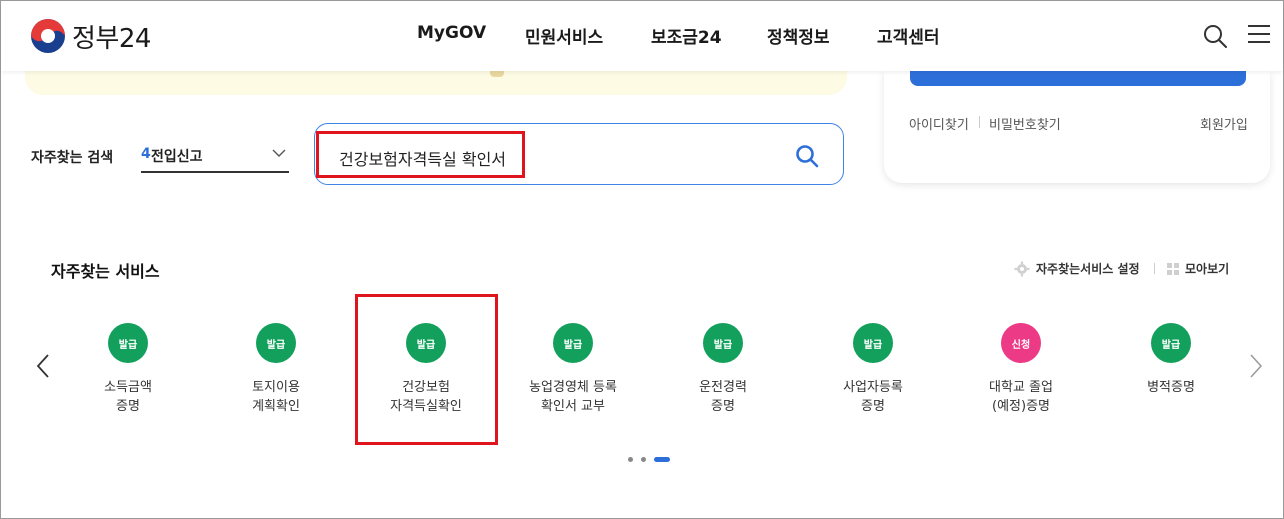 The image size is (1284, 519). I want to click on logo-text: 정부24, so click(111, 38).